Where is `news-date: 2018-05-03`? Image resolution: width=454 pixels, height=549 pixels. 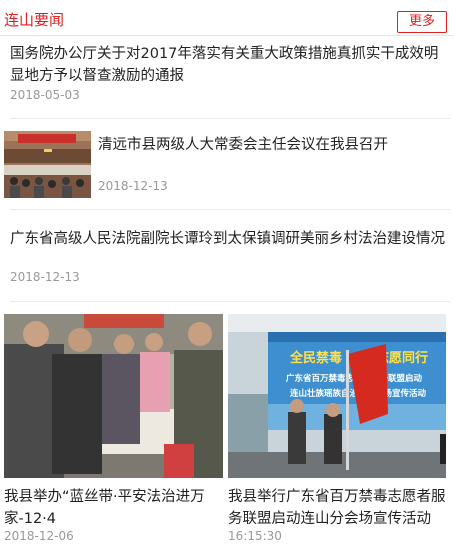 news-date: 2018-05-03 is located at coordinates (45, 95).